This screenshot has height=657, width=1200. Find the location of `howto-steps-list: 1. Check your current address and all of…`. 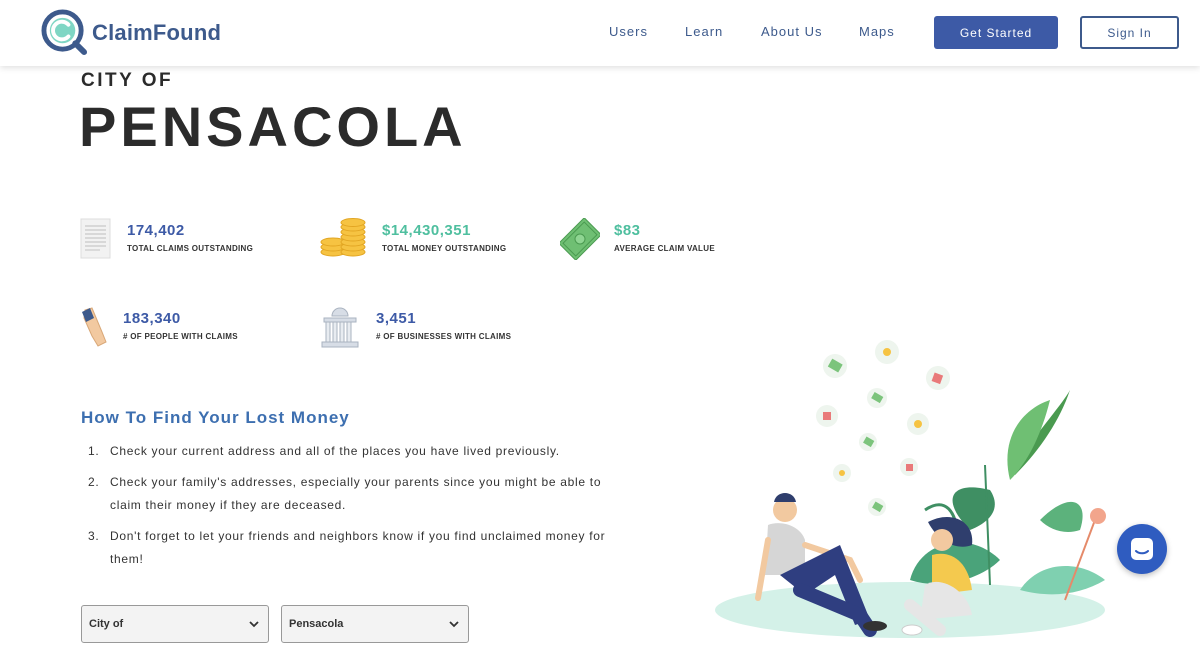

howto-steps-list: 1. Check your current address and all of… is located at coordinates (348, 509).